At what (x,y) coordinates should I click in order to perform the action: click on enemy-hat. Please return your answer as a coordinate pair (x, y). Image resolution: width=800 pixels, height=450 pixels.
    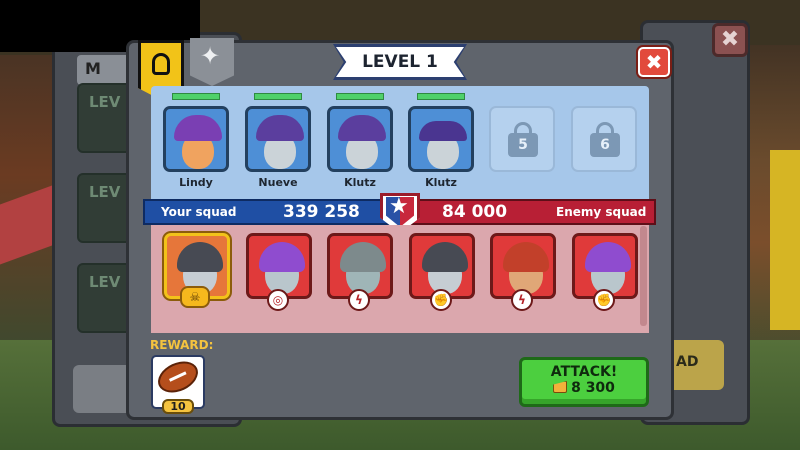
    Looking at the image, I should click on (526, 257).